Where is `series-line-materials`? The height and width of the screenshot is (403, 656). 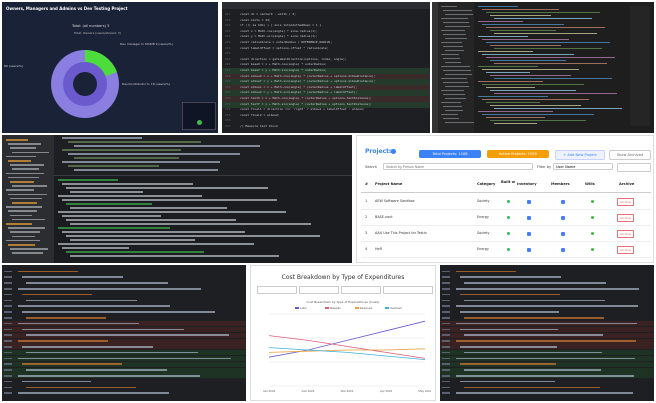 series-line-materials is located at coordinates (347, 347).